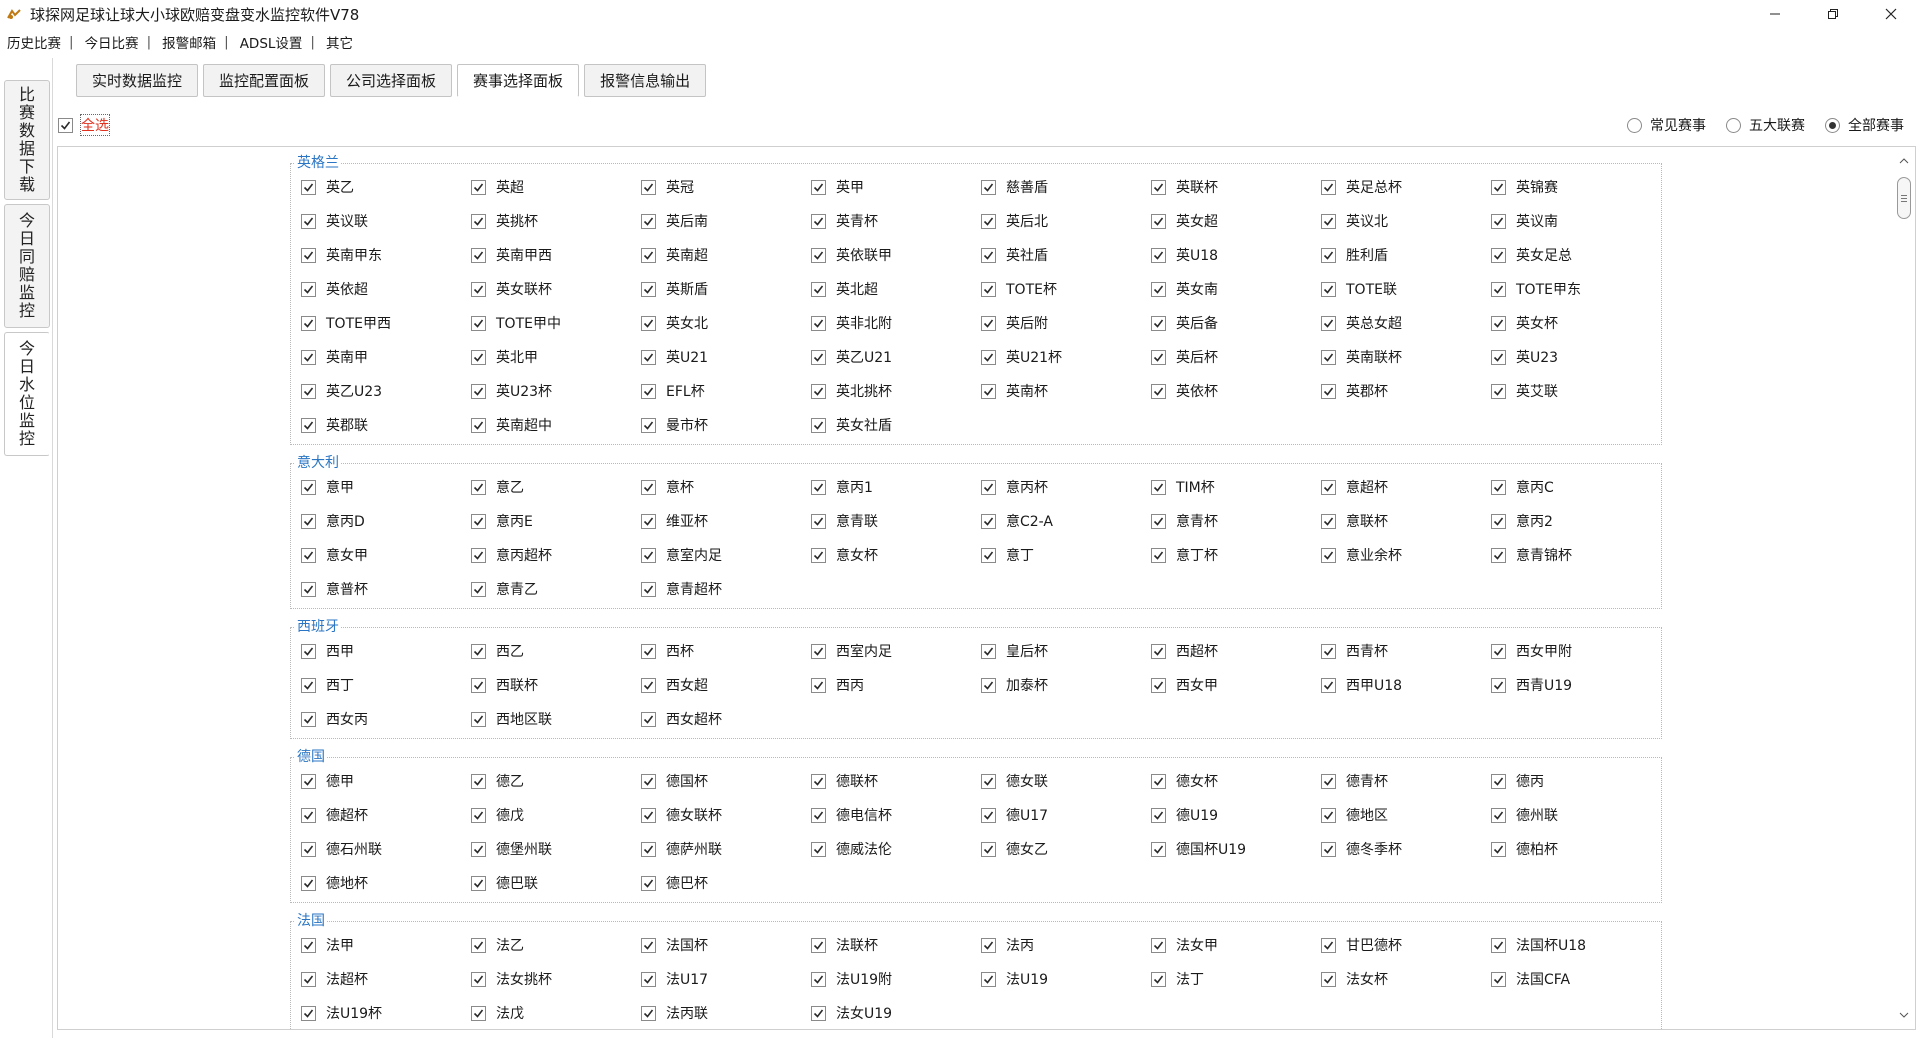 Image resolution: width=1920 pixels, height=1042 pixels. Describe the element at coordinates (726, 357) in the screenshot. I see `league-checkbox-item: 英U21` at that location.